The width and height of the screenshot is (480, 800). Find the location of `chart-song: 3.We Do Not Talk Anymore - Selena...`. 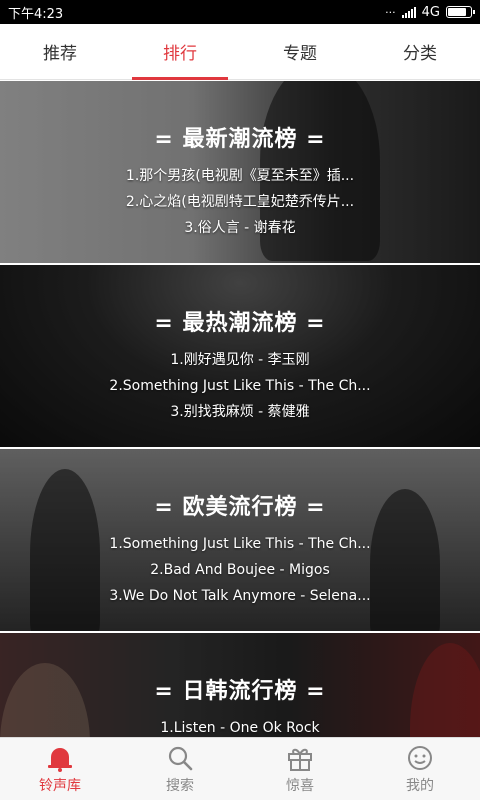

chart-song: 3.We Do Not Talk Anymore - Selena... is located at coordinates (240, 596).